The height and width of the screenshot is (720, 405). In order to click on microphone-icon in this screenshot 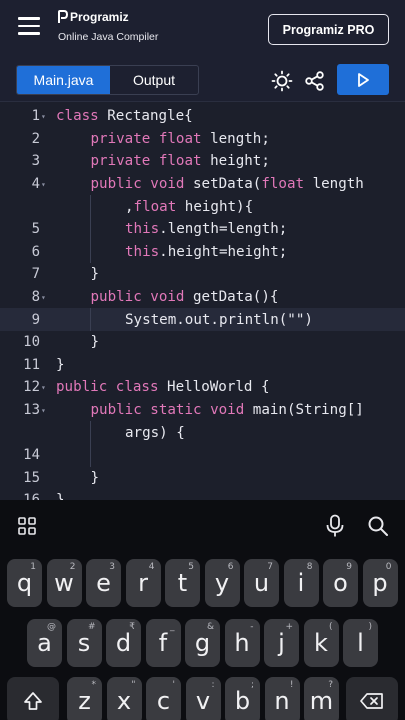, I will do `click(335, 528)`.